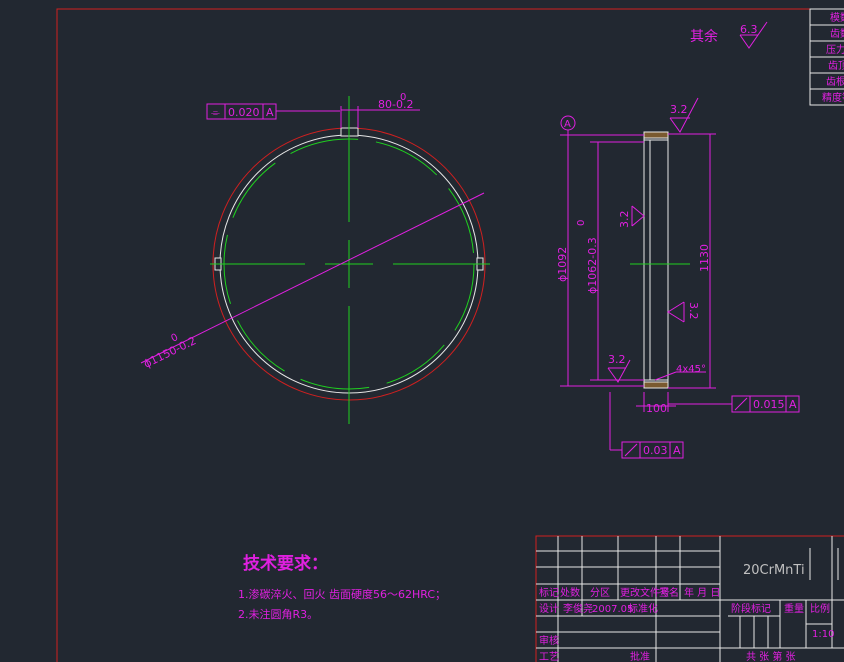  I want to click on svg-text: 签名, so click(669, 592).